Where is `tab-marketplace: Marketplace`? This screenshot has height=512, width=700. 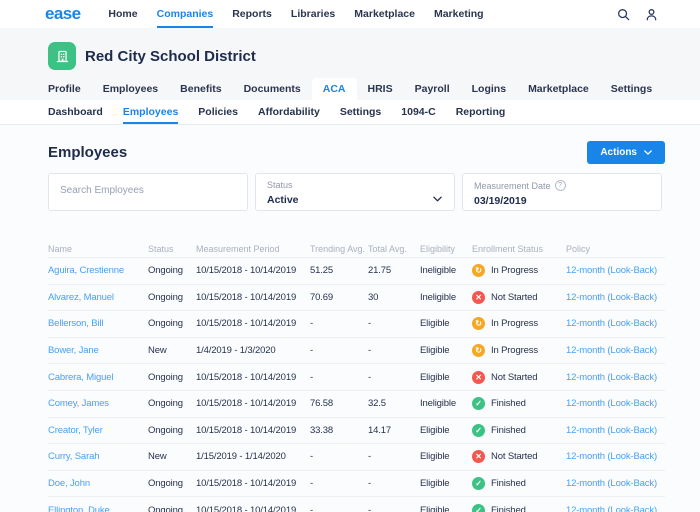 tab-marketplace: Marketplace is located at coordinates (558, 89).